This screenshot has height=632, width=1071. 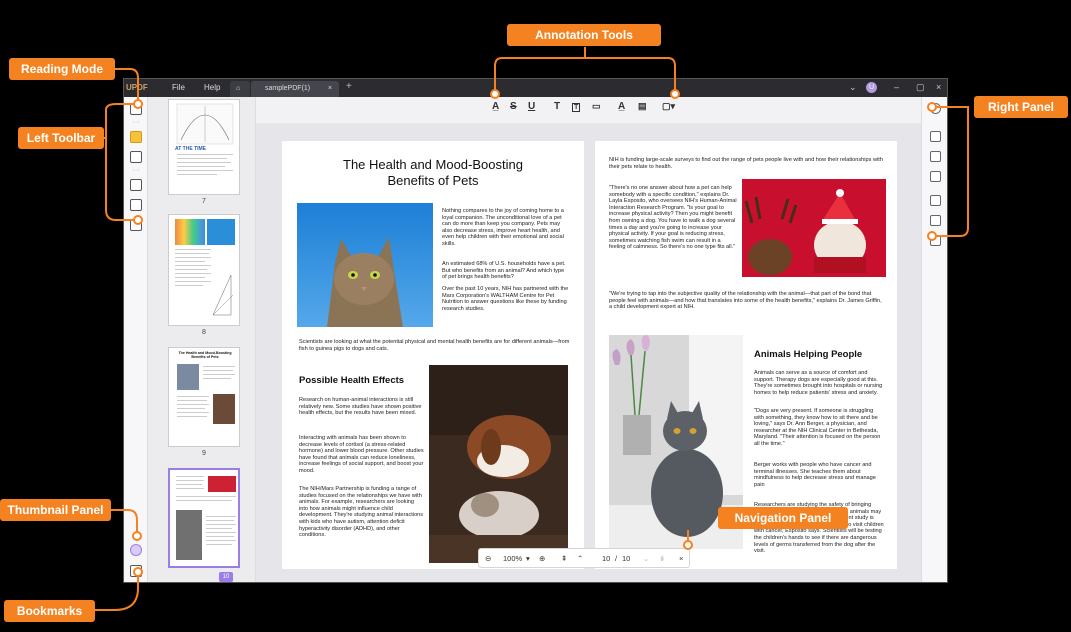 What do you see at coordinates (49, 611) in the screenshot?
I see `callout-bookmarks: Bookmarks` at bounding box center [49, 611].